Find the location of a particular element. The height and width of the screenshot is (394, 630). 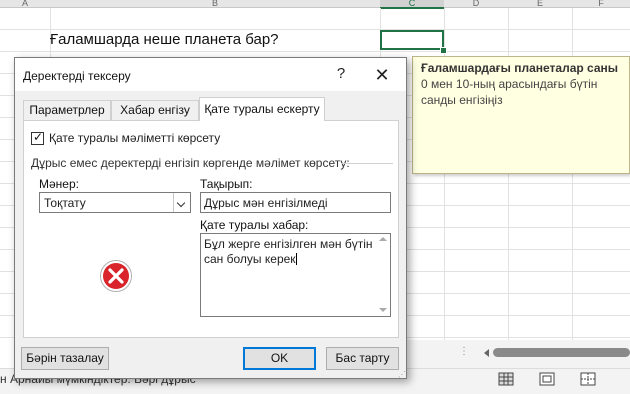

column-header-c: C is located at coordinates (412, 4).